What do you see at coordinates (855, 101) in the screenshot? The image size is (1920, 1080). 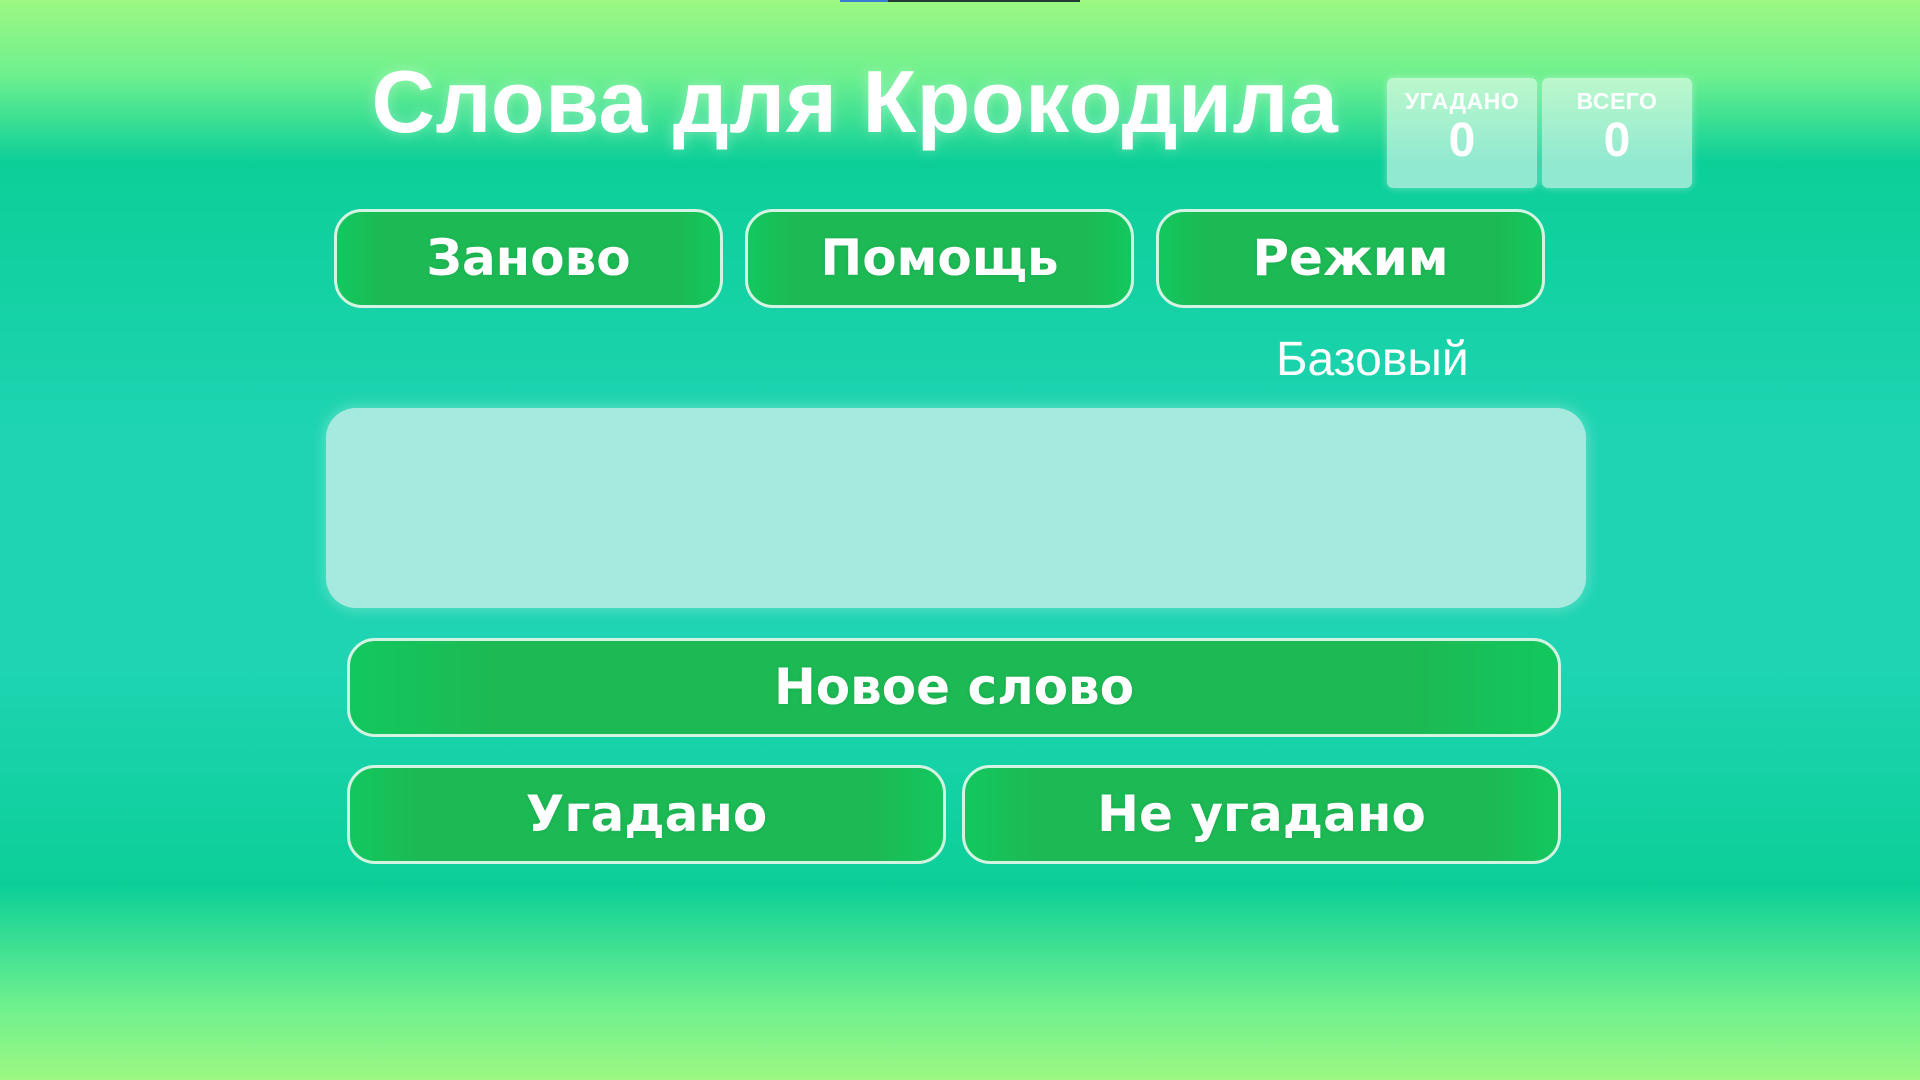 I see `page-title: Слова для Крокодила` at bounding box center [855, 101].